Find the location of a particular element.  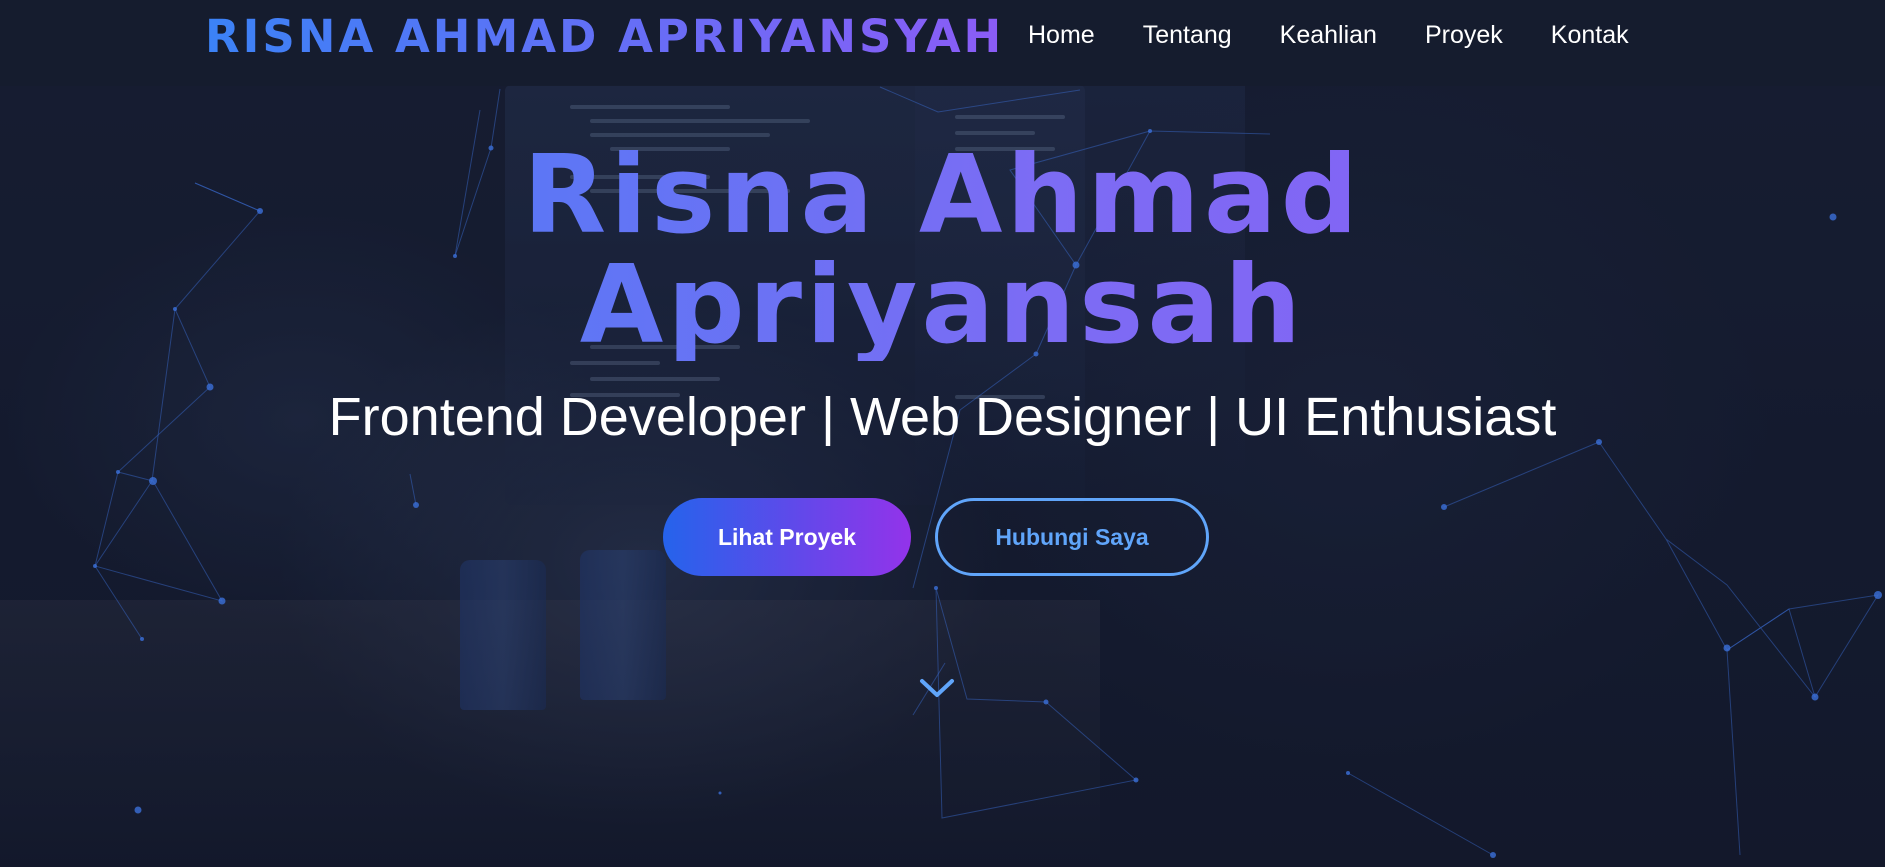

nav-link-tentang: Tentang is located at coordinates (1187, 35).